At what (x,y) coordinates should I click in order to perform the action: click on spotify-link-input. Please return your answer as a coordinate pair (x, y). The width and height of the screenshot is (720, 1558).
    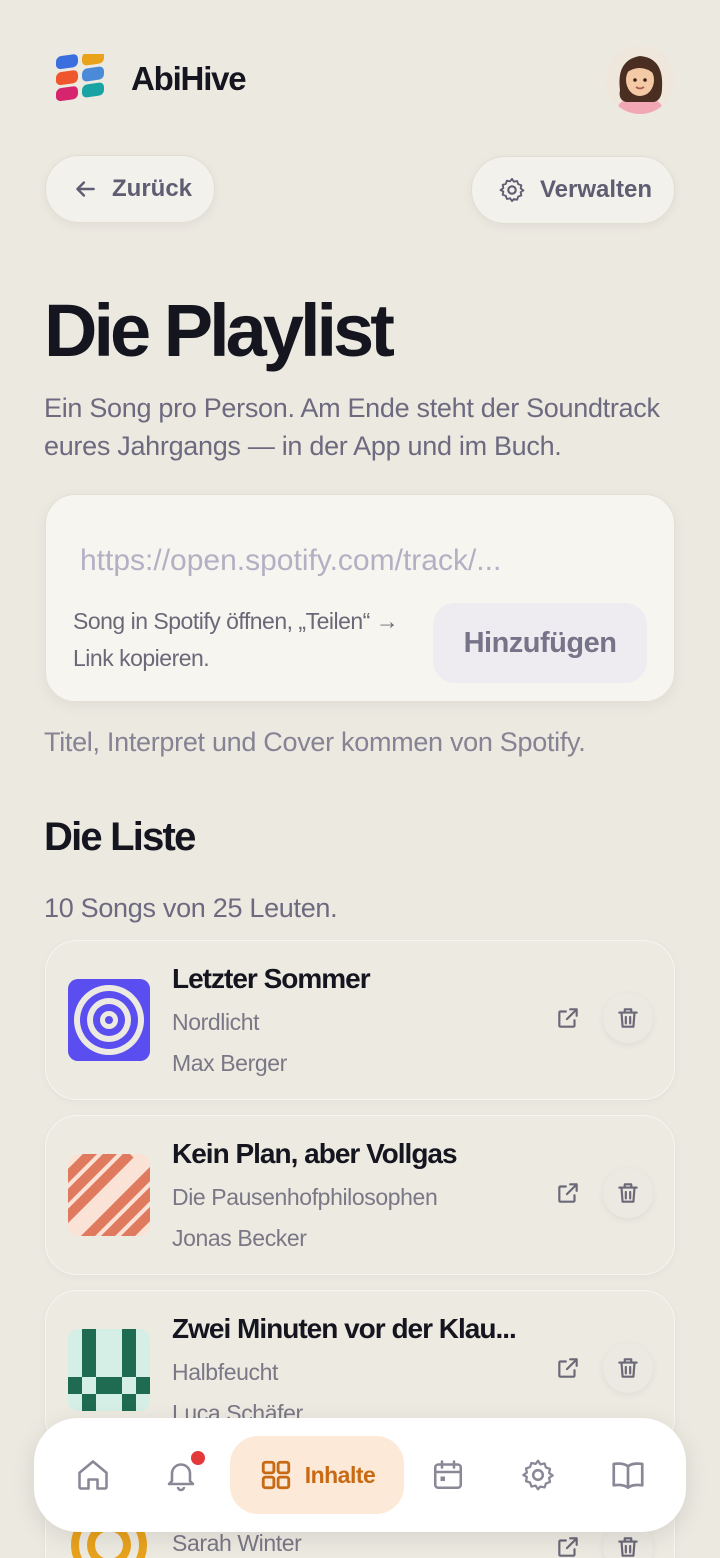
    Looking at the image, I should click on (360, 561).